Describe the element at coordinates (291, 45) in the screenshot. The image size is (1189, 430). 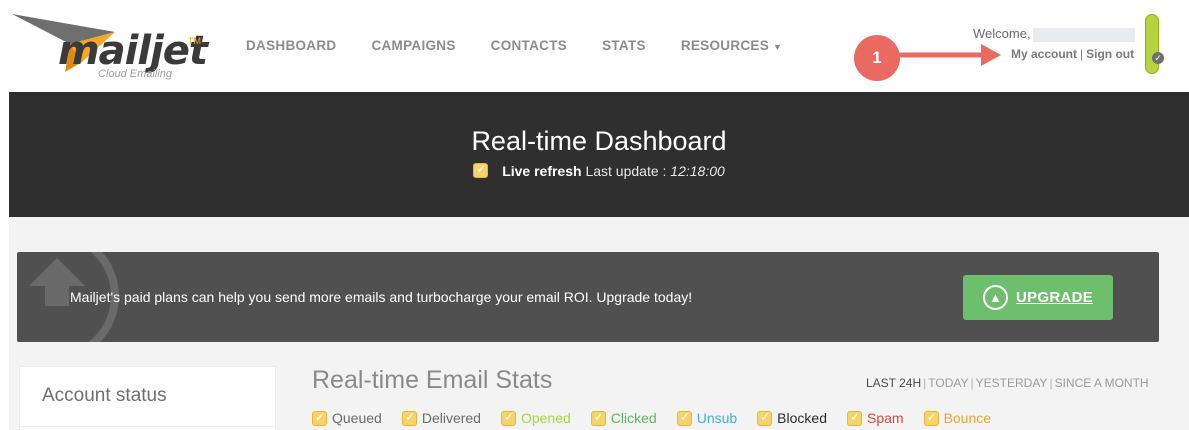
I see `nav-dashboard: DASHBOARD` at that location.